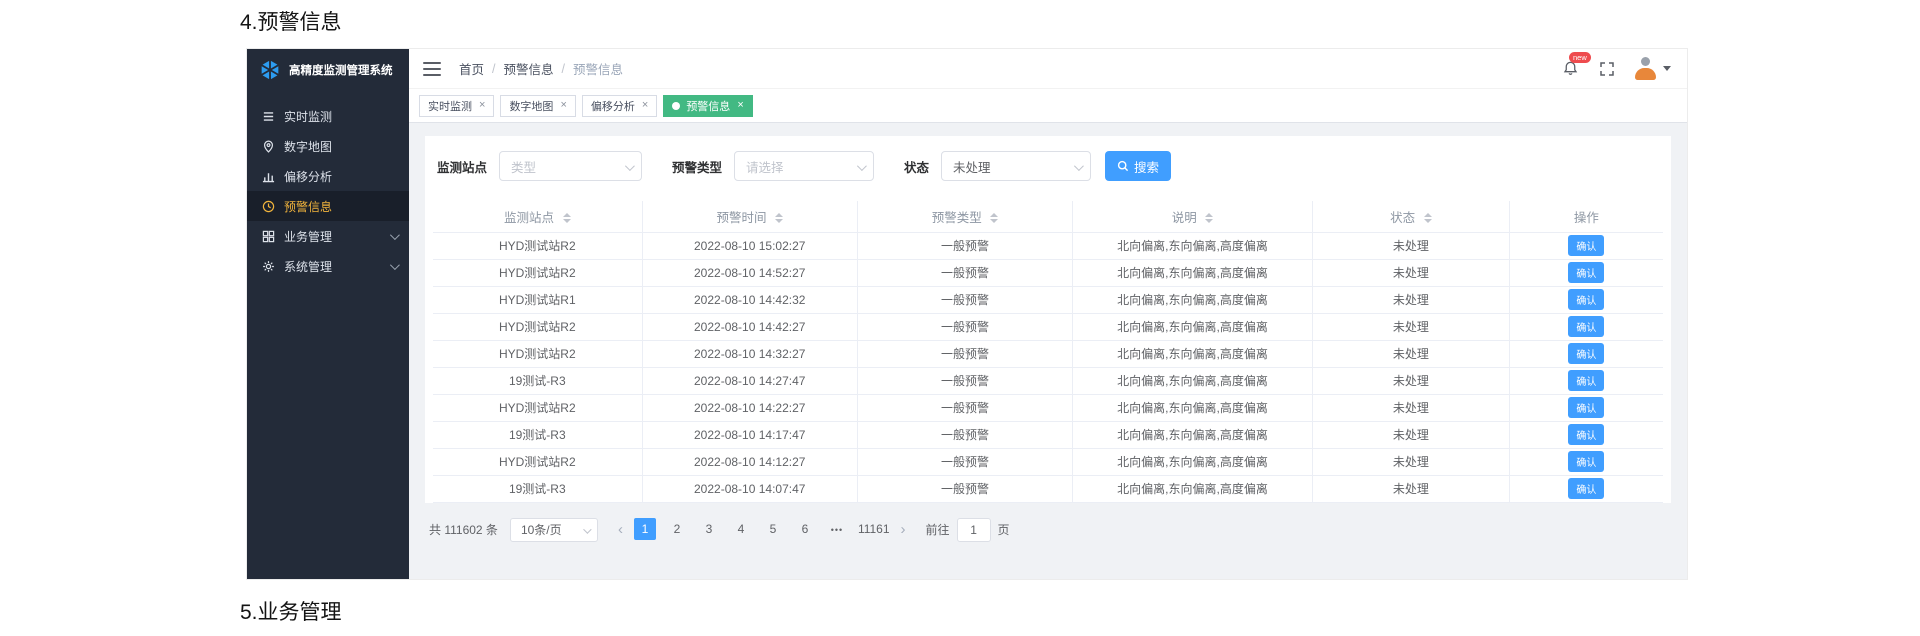 The height and width of the screenshot is (636, 1920). What do you see at coordinates (529, 68) in the screenshot?
I see `breadcrumb-warning-info: 预警信息` at bounding box center [529, 68].